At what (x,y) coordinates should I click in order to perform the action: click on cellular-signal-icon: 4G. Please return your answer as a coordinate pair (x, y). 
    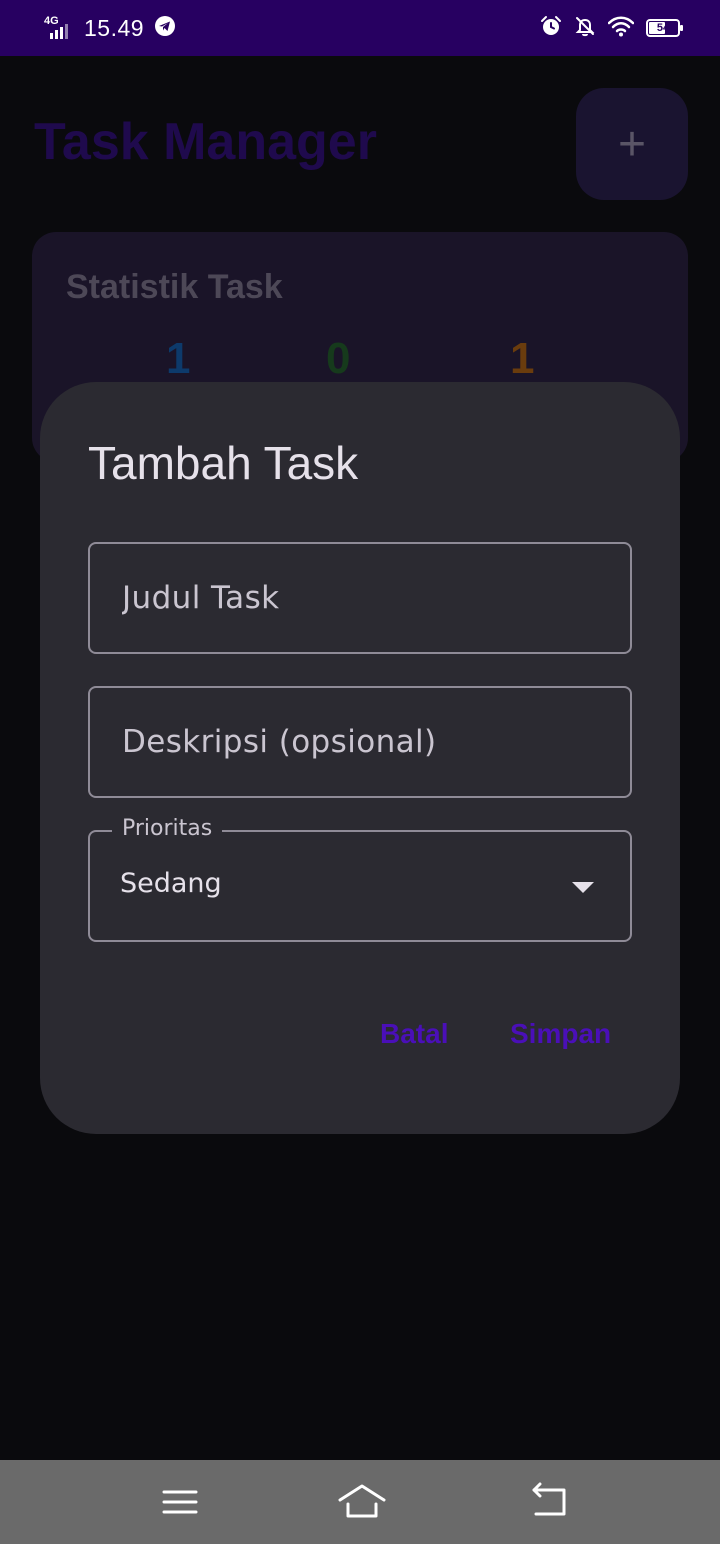
    Looking at the image, I should click on (59, 27).